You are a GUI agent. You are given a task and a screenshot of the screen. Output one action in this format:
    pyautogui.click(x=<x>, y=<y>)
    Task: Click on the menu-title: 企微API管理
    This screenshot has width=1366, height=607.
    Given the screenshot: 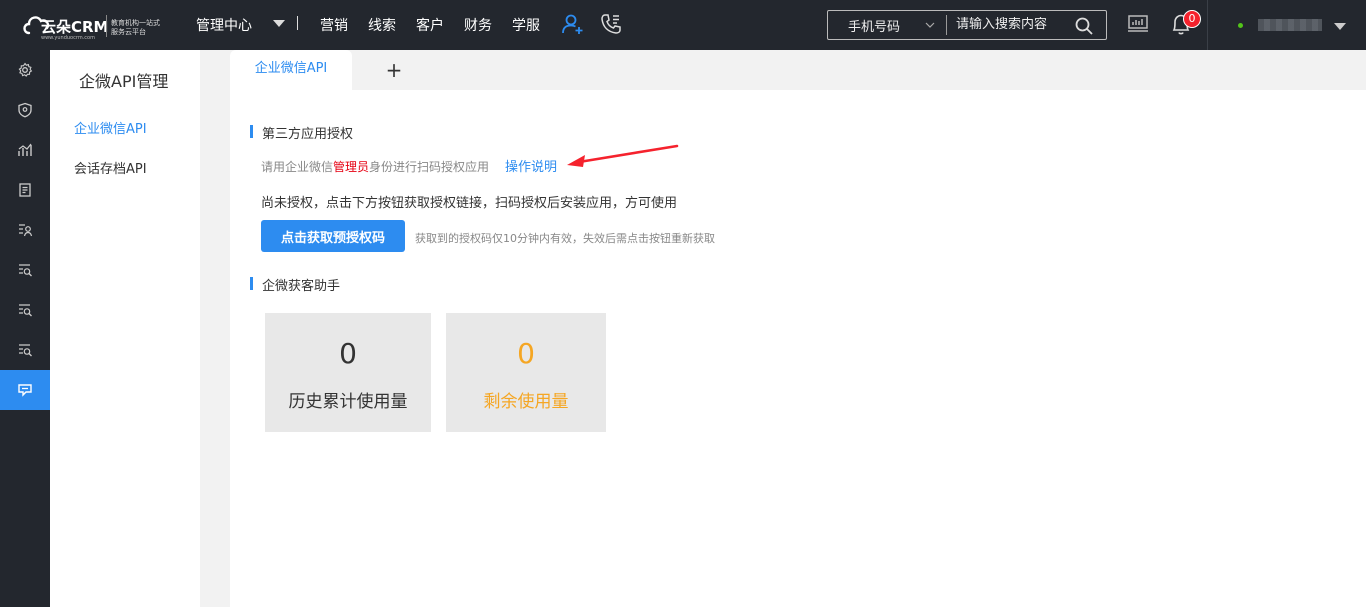 What is the action you would take?
    pyautogui.click(x=124, y=81)
    